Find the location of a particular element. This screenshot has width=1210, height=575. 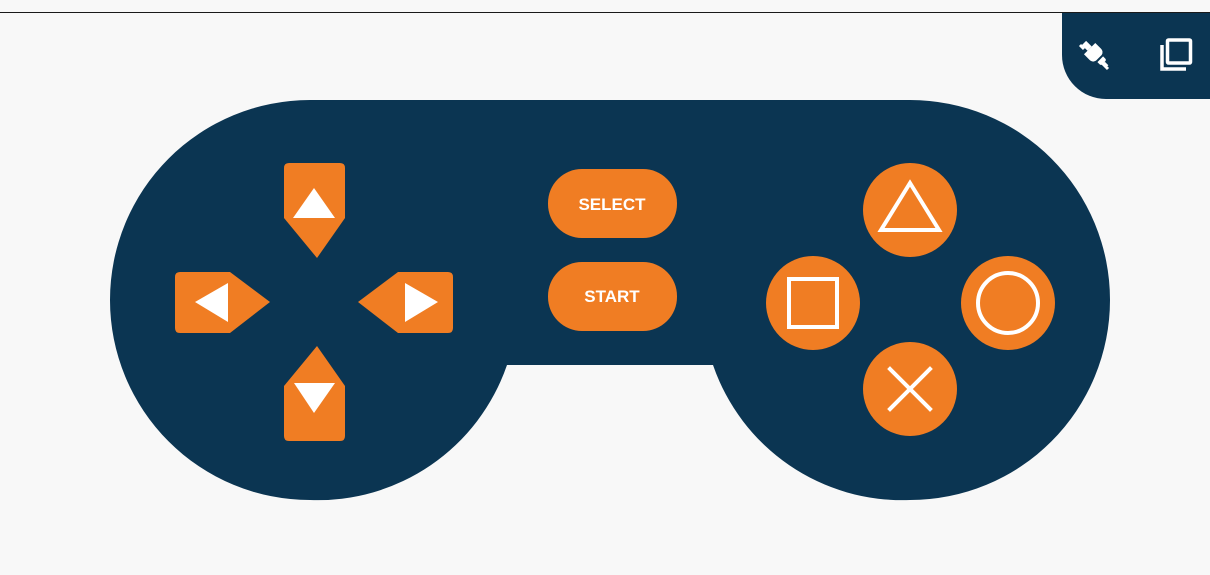

start-label: START is located at coordinates (612, 296).